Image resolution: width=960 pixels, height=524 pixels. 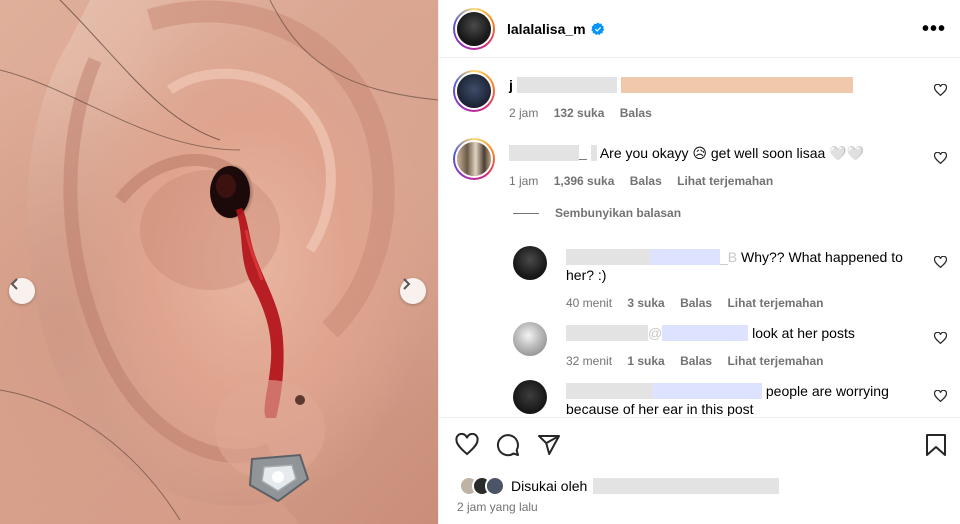 I want to click on redacted-liker-names, so click(x=686, y=486).